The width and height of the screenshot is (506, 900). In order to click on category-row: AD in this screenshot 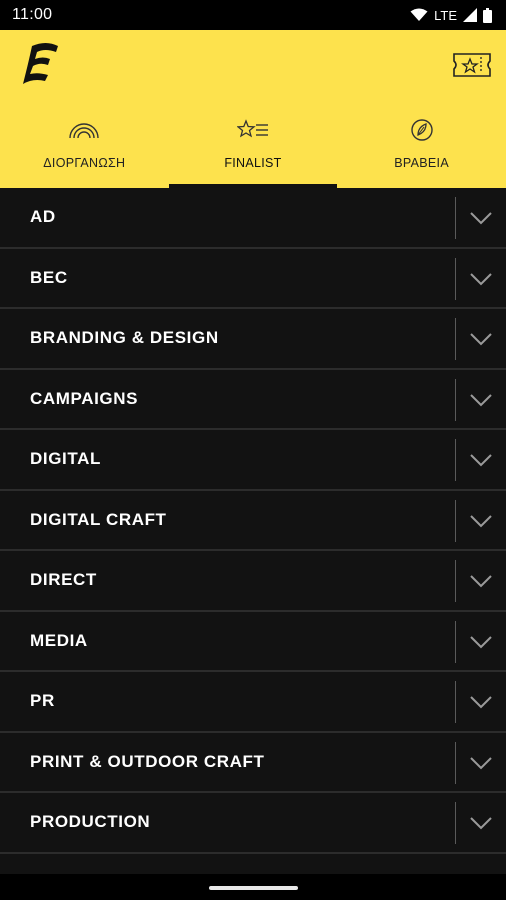, I will do `click(253, 218)`.